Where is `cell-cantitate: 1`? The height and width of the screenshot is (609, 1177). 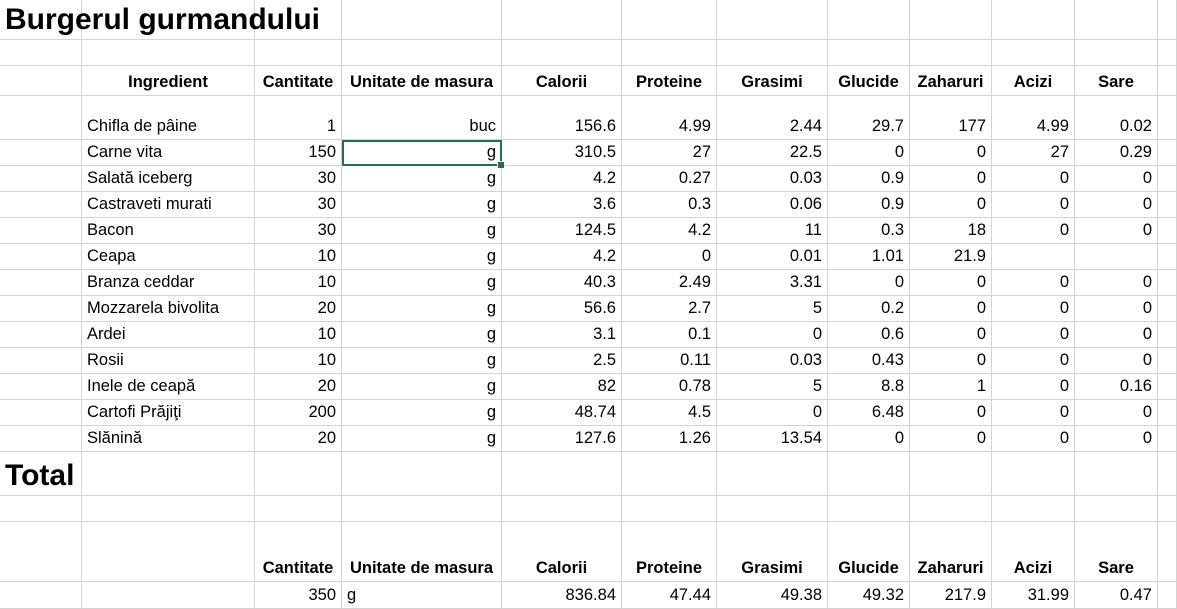 cell-cantitate: 1 is located at coordinates (298, 118).